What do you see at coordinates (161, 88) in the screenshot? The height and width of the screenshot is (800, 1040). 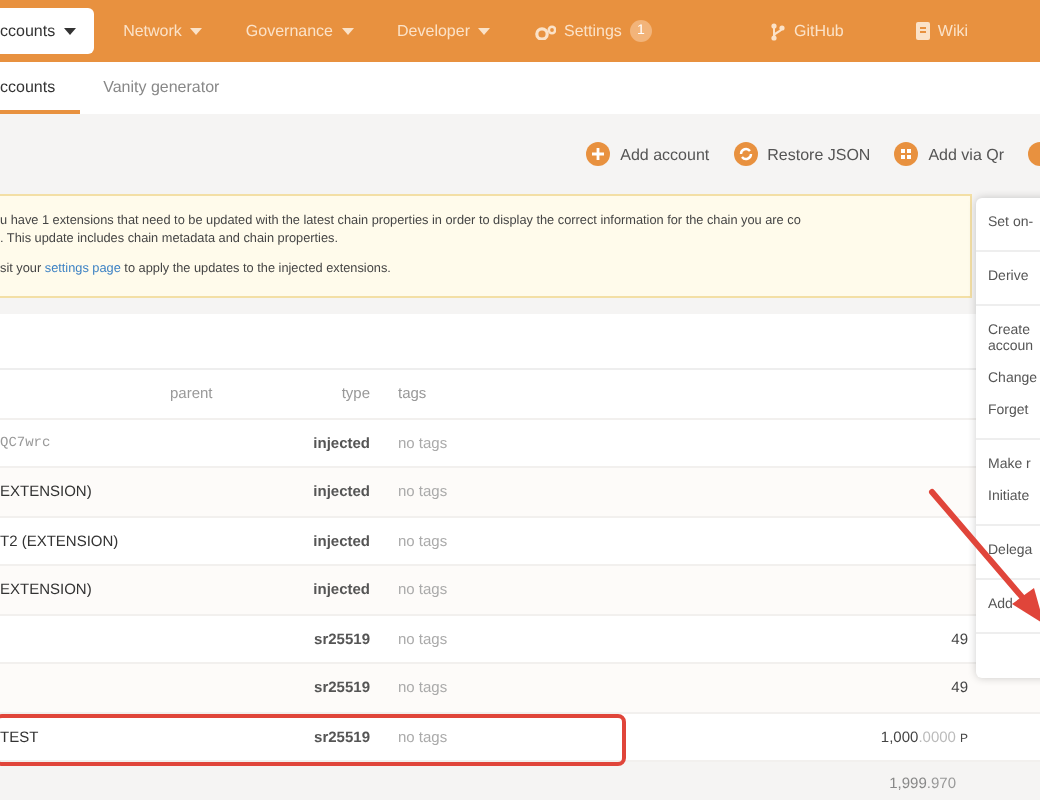 I see `tab: Vanity generator` at bounding box center [161, 88].